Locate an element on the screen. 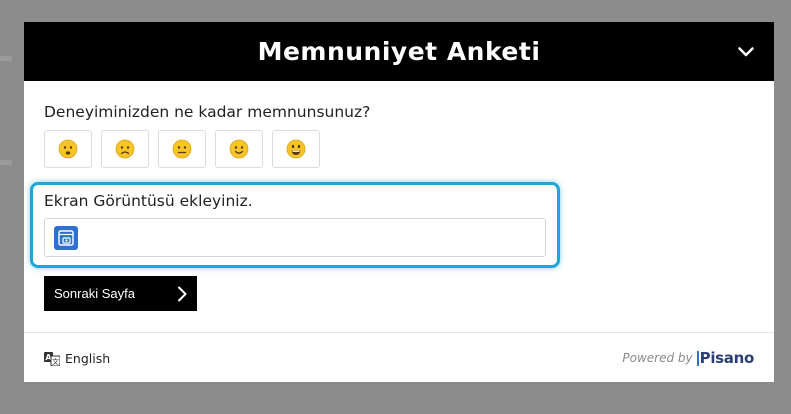 This screenshot has width=791, height=414. satisfaction-question: Deneyiminizden ne kadar memnunsunuz? is located at coordinates (207, 112).